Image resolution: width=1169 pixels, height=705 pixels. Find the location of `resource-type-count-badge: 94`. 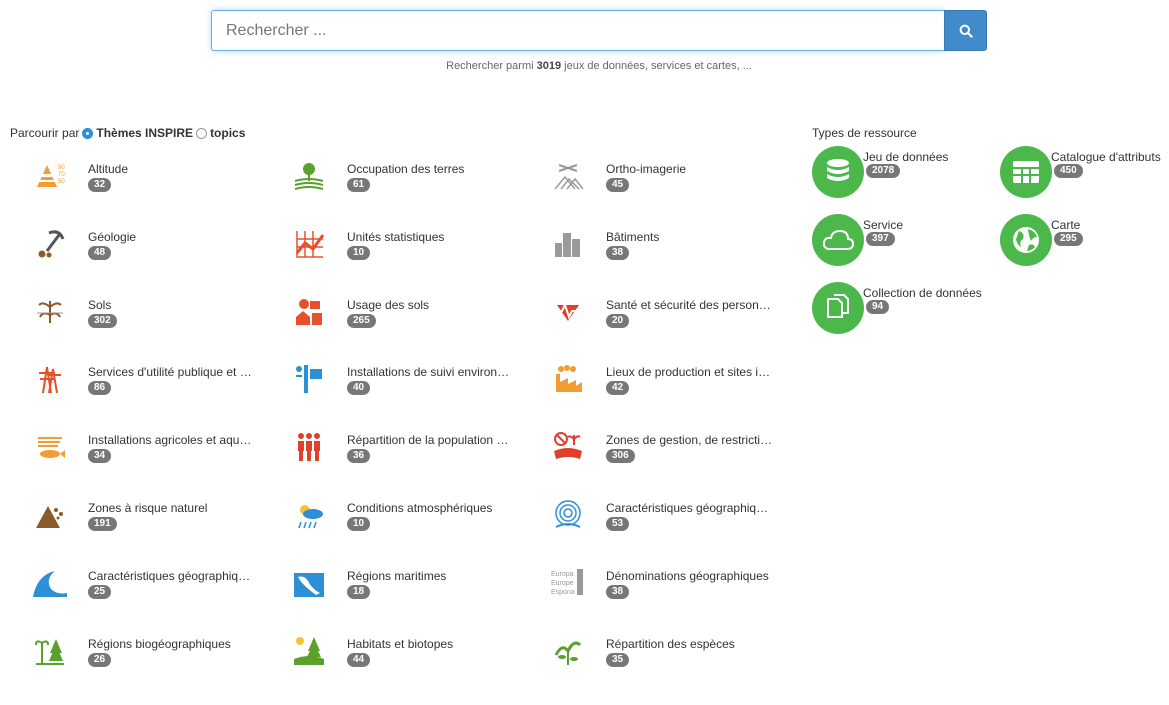

resource-type-count-badge: 94 is located at coordinates (878, 307).